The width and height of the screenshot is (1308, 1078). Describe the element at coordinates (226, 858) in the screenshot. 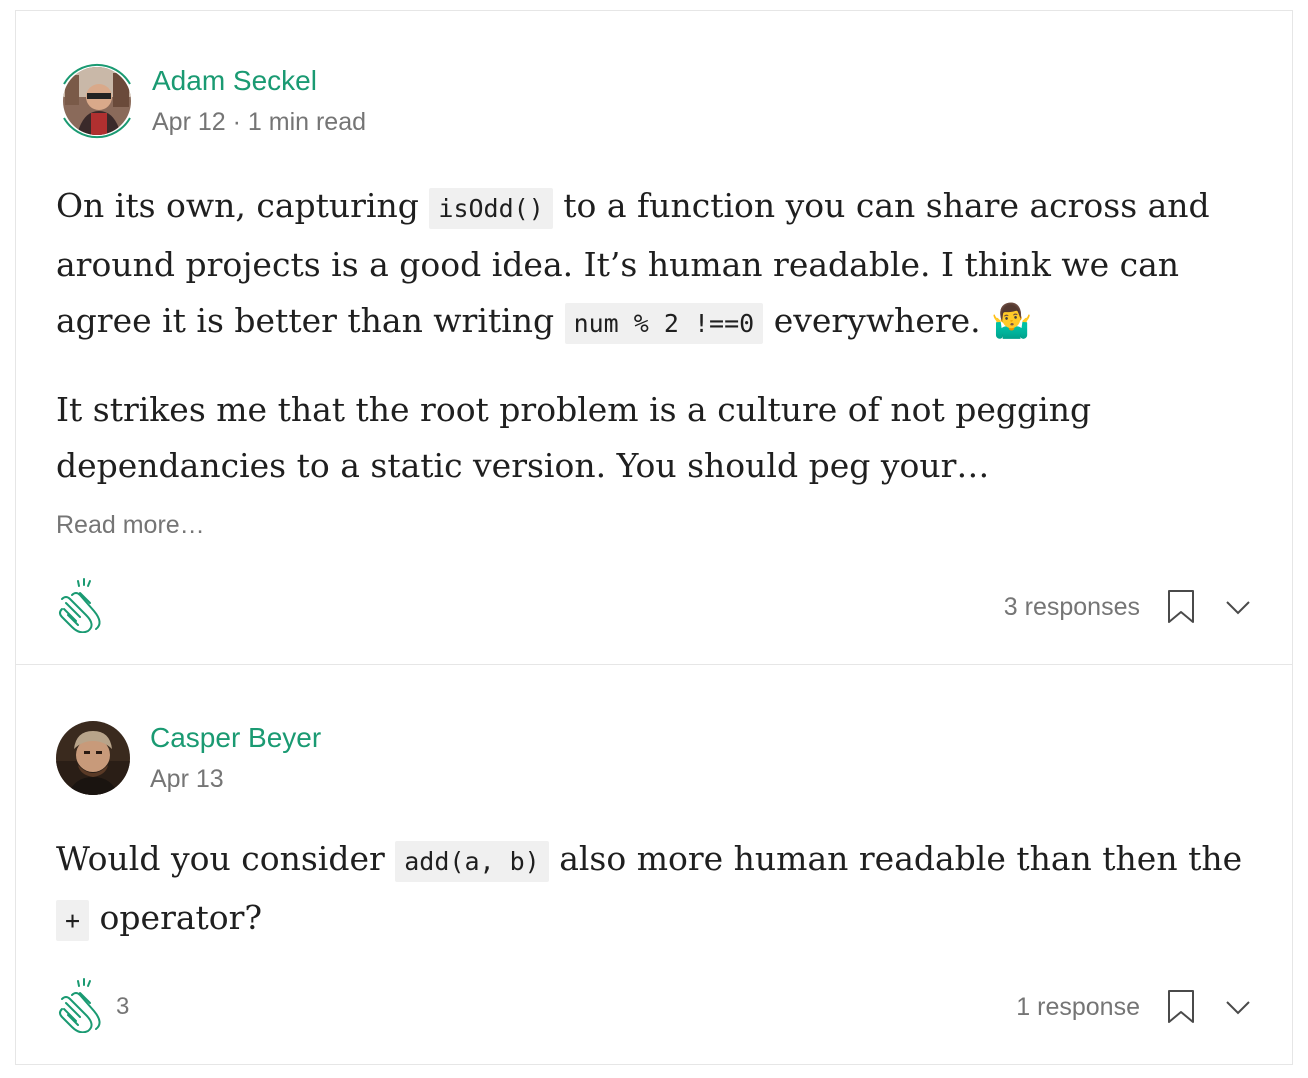

I see `text-run: Would you consider` at that location.